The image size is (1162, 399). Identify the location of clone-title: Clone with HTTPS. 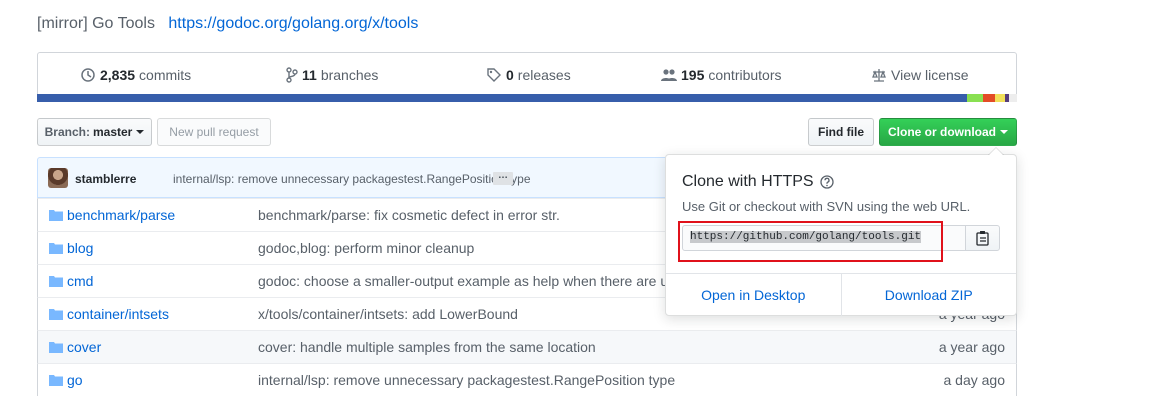
(758, 182).